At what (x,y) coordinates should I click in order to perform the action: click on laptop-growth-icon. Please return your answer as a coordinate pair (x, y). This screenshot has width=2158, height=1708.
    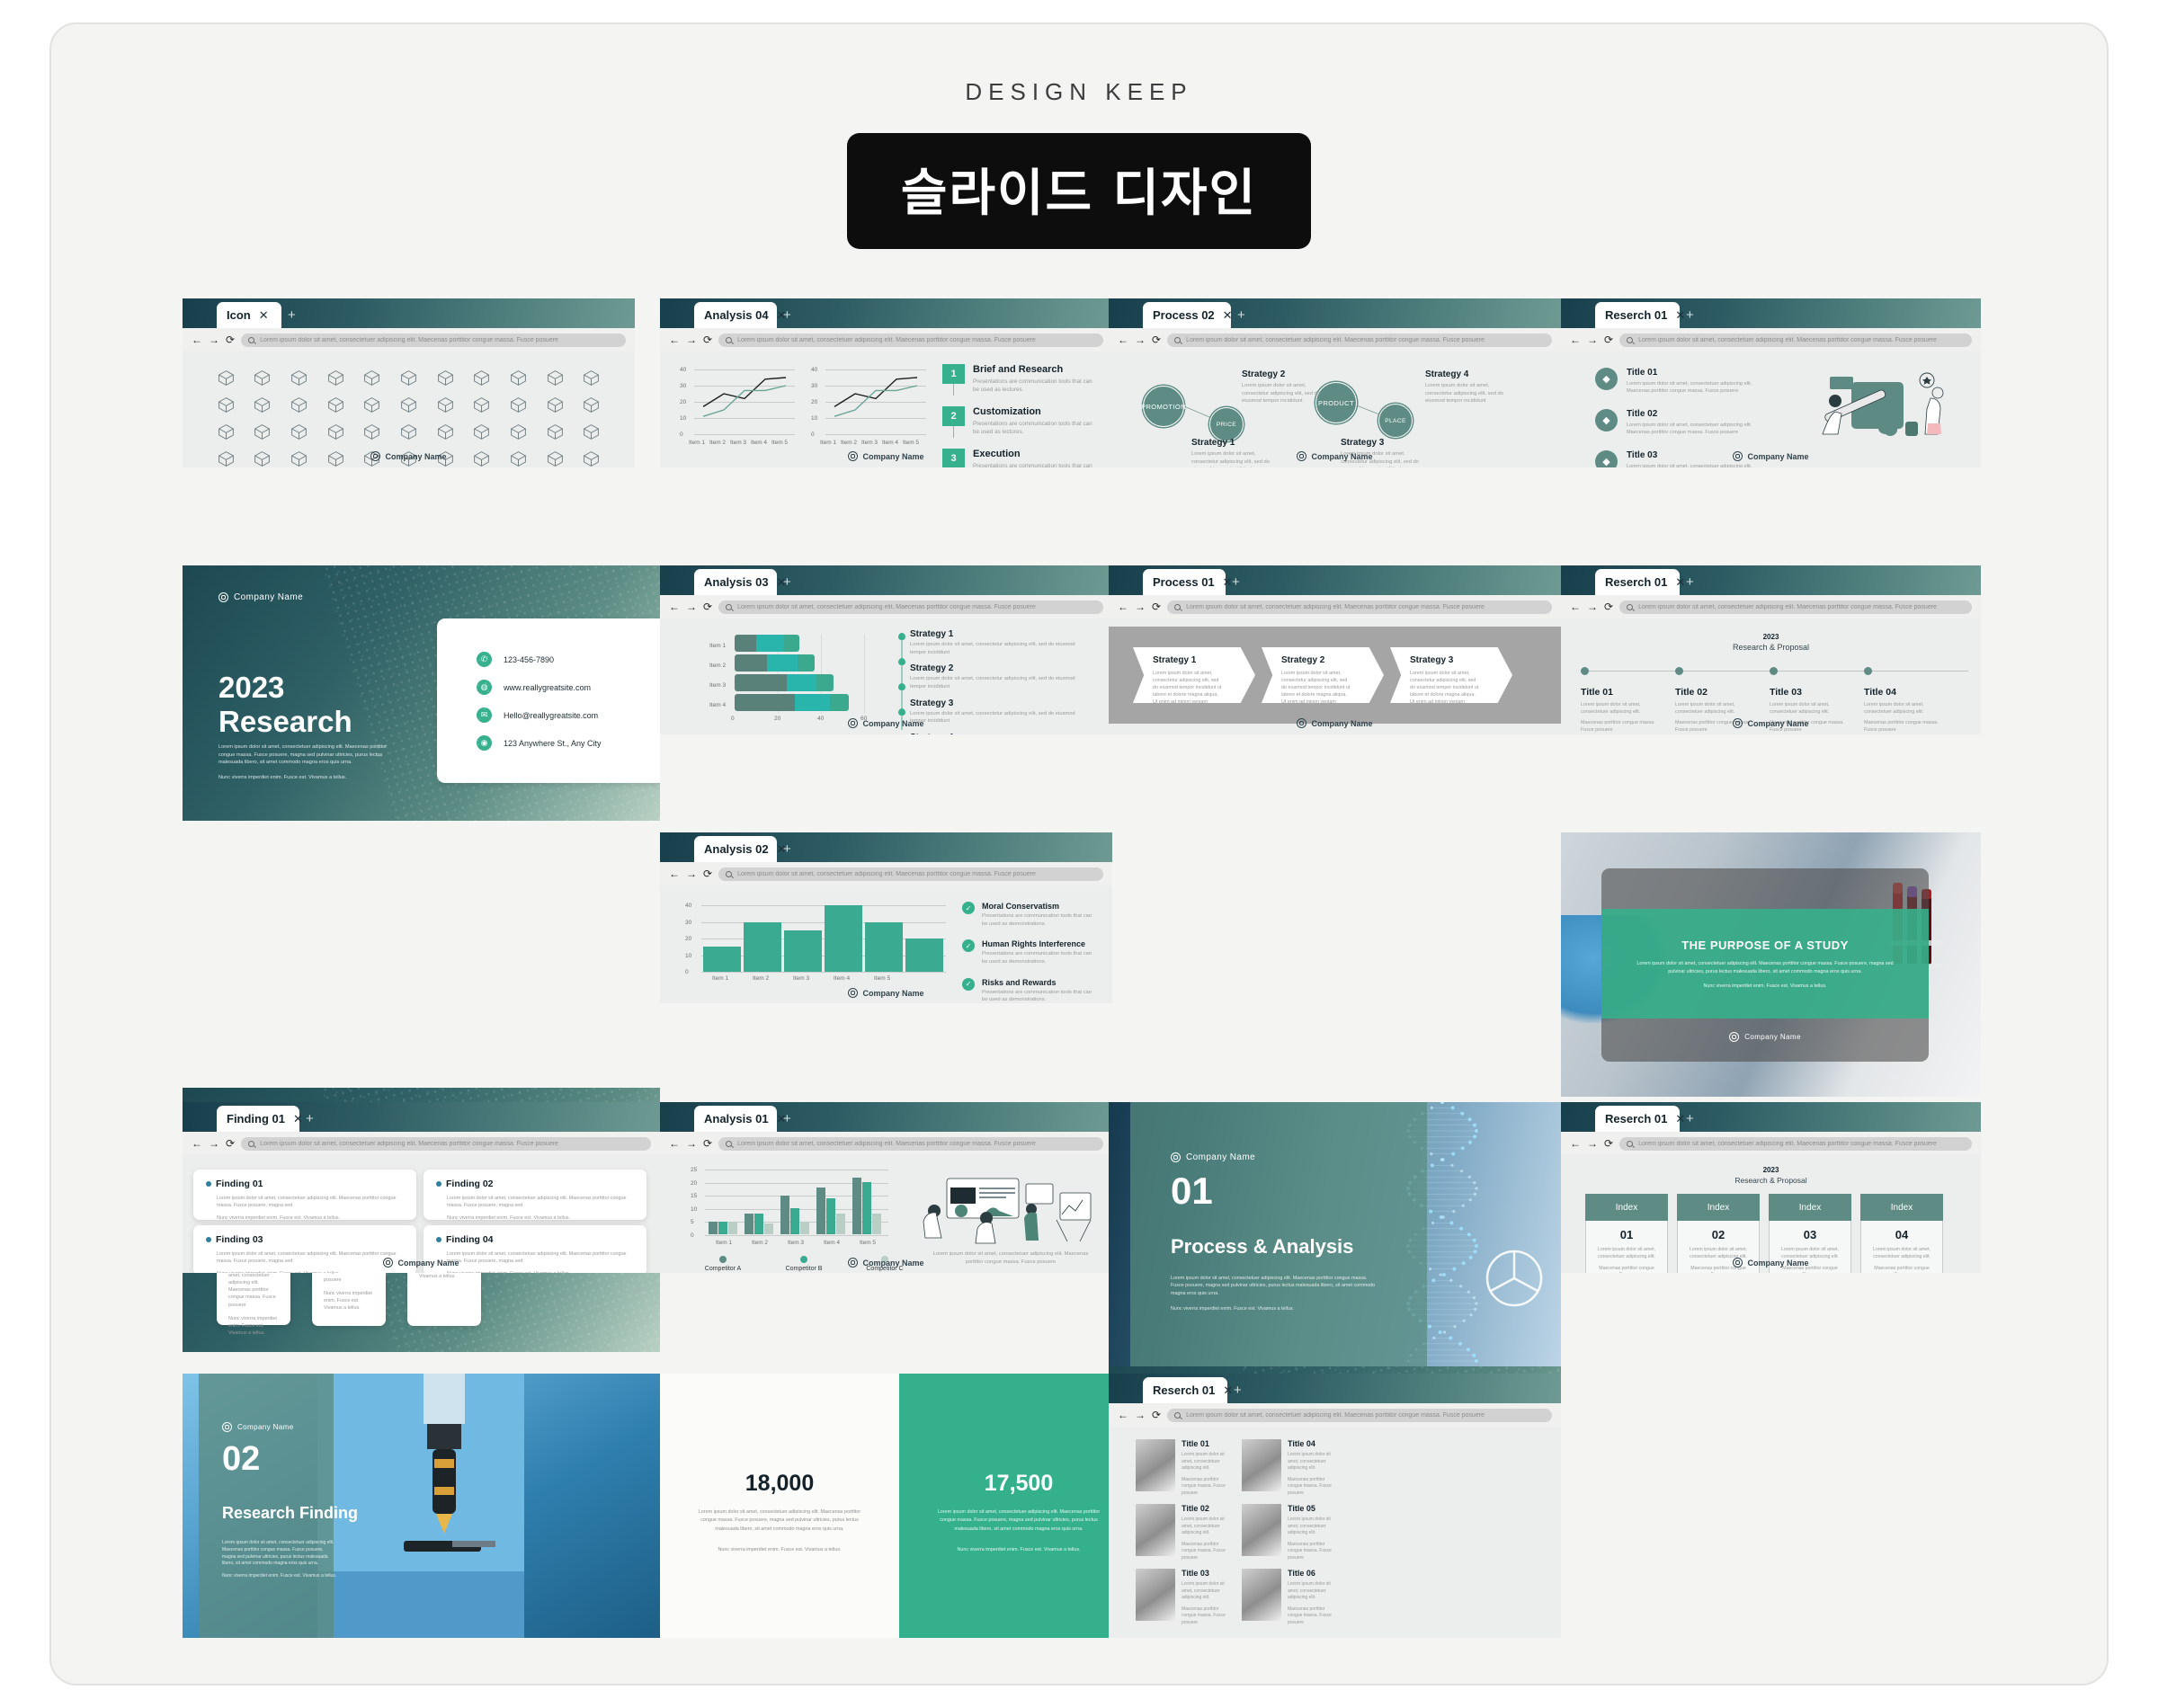
    Looking at the image, I should click on (226, 405).